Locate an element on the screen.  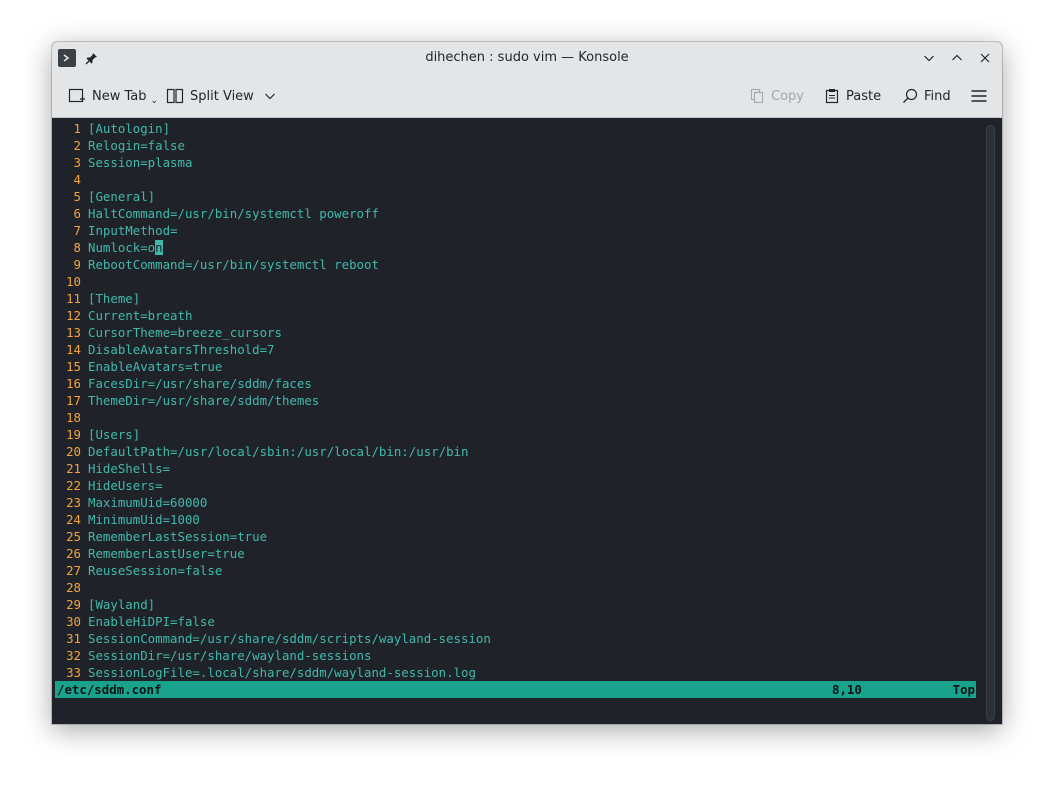
find-button: Find is located at coordinates (926, 96).